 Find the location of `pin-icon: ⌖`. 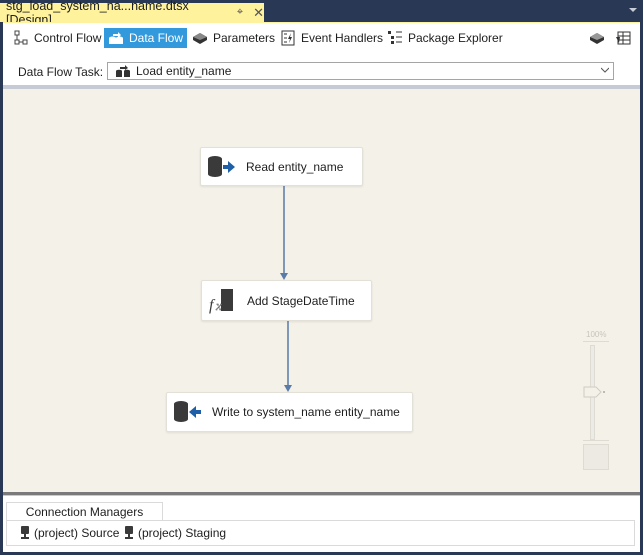

pin-icon: ⌖ is located at coordinates (240, 12).